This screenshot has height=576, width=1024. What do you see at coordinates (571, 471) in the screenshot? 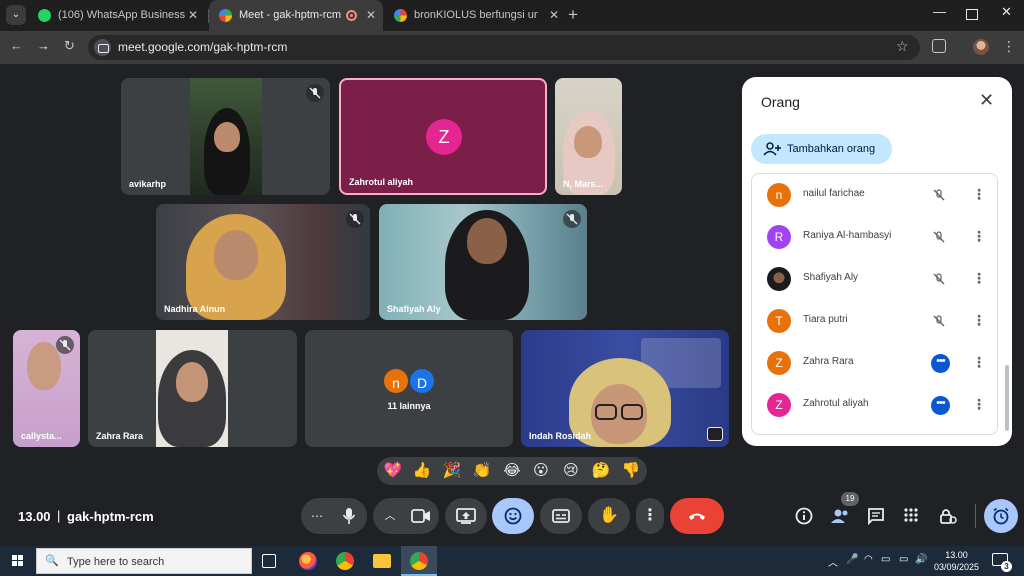
I see `reaction-sad: 😢` at bounding box center [571, 471].